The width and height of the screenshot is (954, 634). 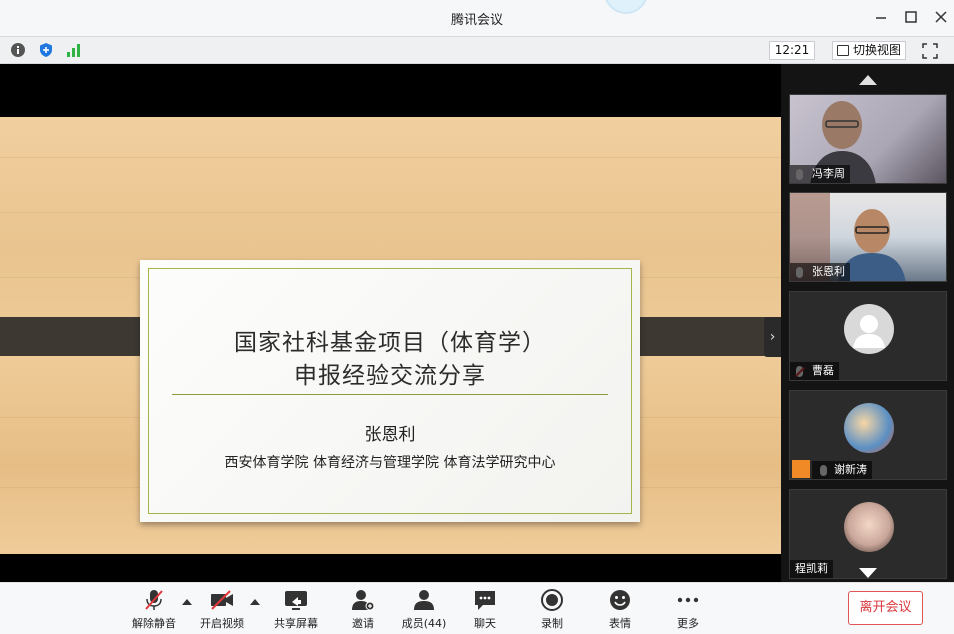 What do you see at coordinates (868, 237) in the screenshot?
I see `participant-tile: 张恩利` at bounding box center [868, 237].